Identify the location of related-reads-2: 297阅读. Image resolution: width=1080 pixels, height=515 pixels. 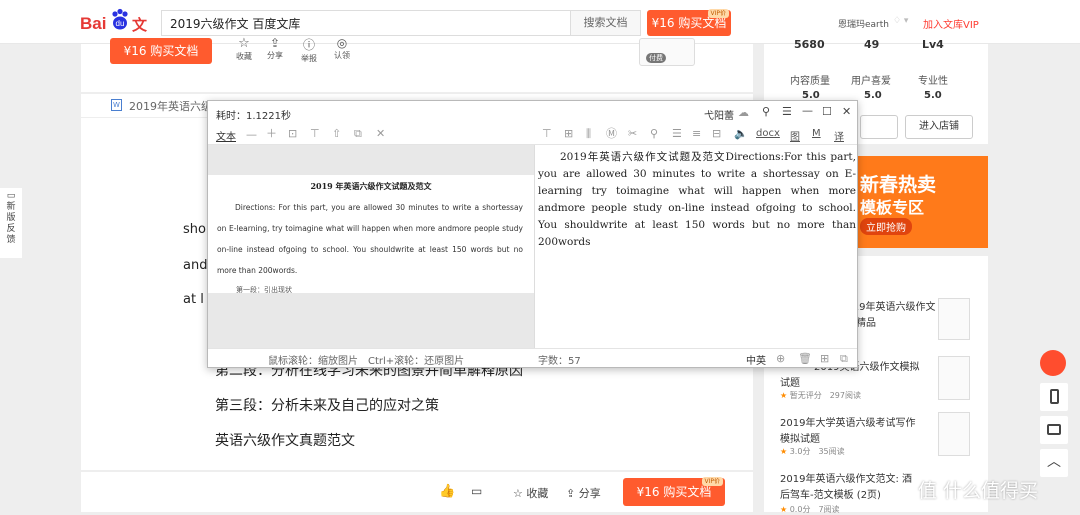
(845, 395).